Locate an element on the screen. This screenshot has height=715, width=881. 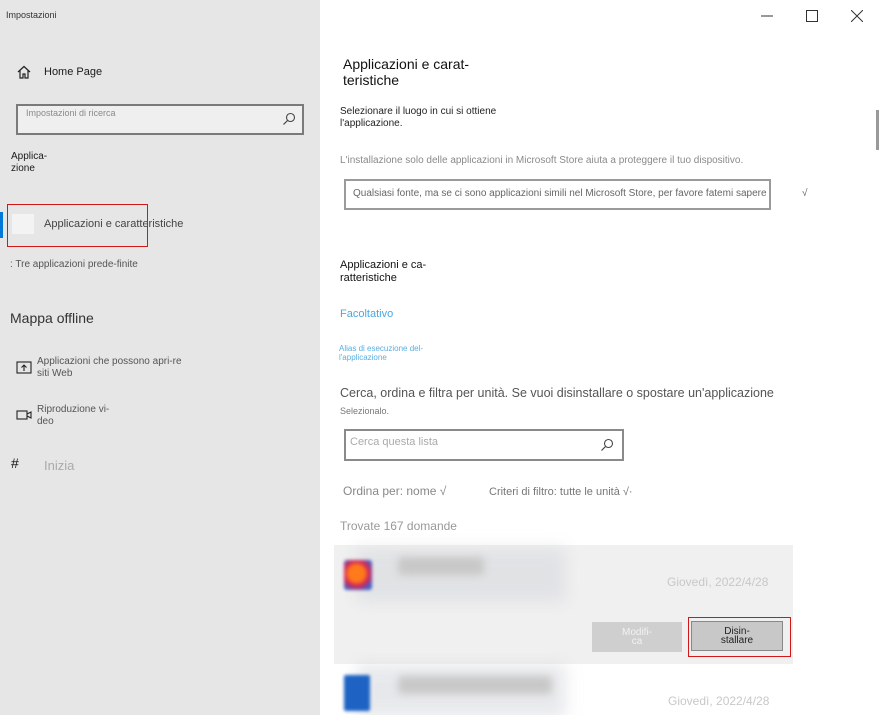
select-description: Selezionalo. is located at coordinates (365, 411).